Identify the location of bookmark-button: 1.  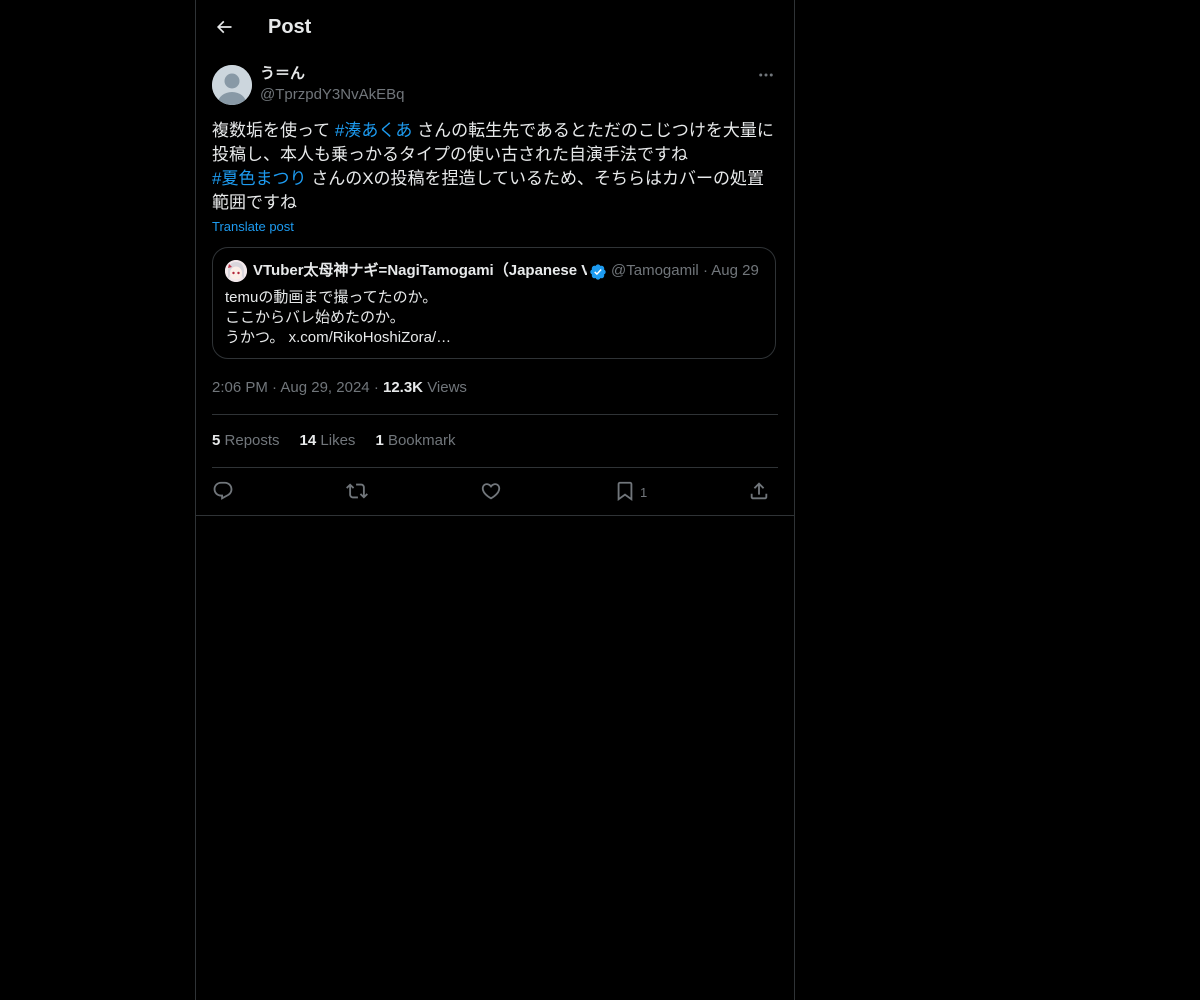
(630, 491).